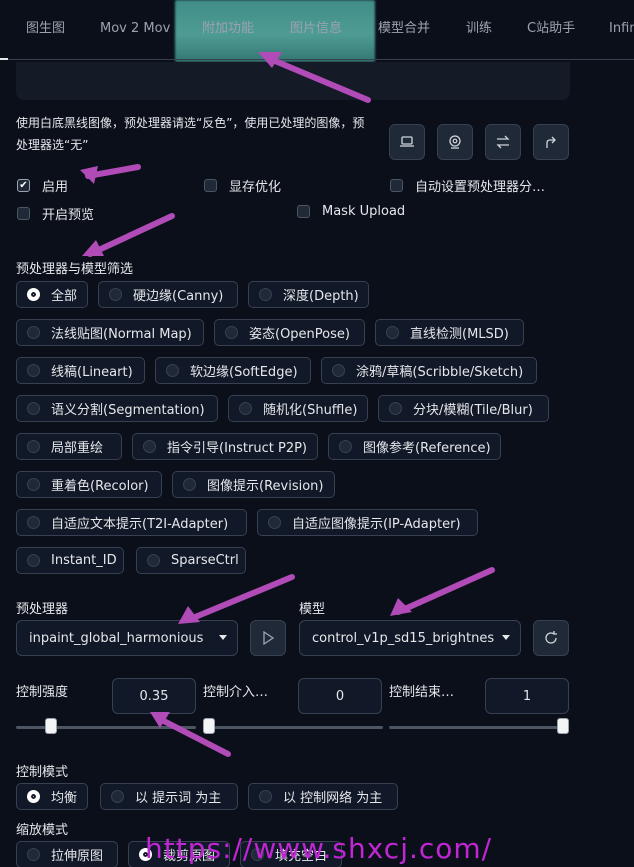  I want to click on resize-mode-stretch: 拉伸原图, so click(67, 854).